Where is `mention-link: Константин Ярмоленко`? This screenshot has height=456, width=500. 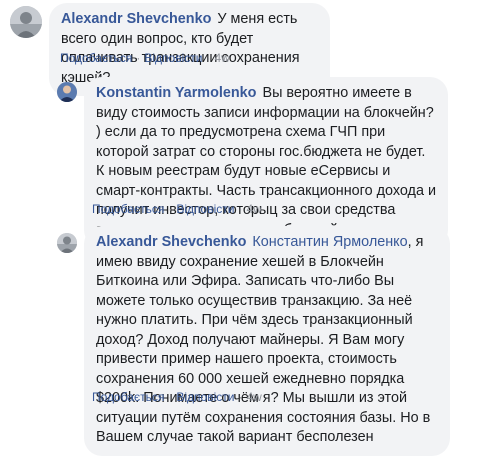 mention-link: Константин Ярмоленко is located at coordinates (329, 242).